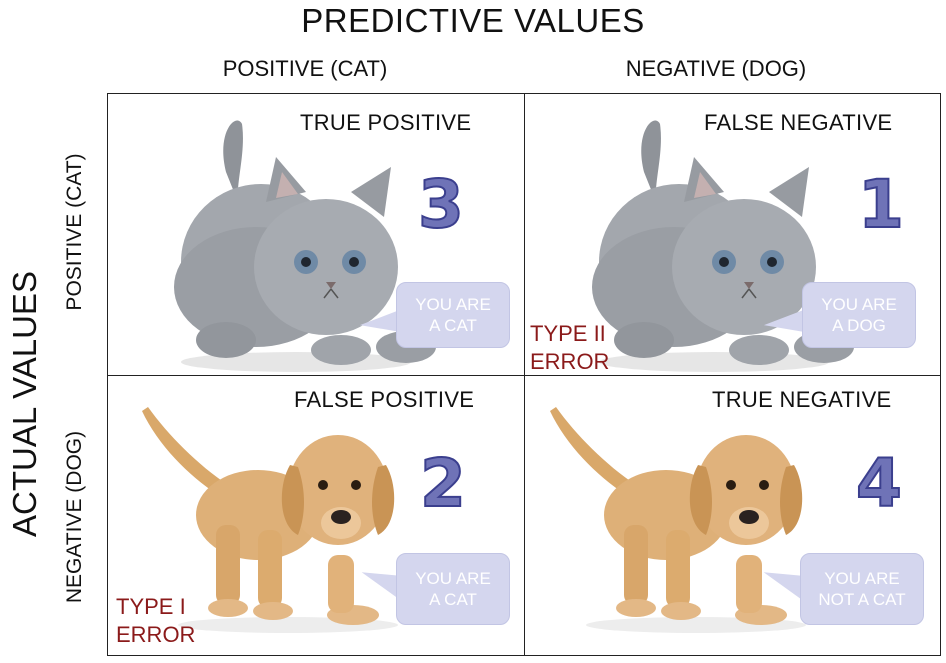 Image resolution: width=946 pixels, height=663 pixels. Describe the element at coordinates (859, 325) in the screenshot. I see `bubble-line2: A DOG` at that location.